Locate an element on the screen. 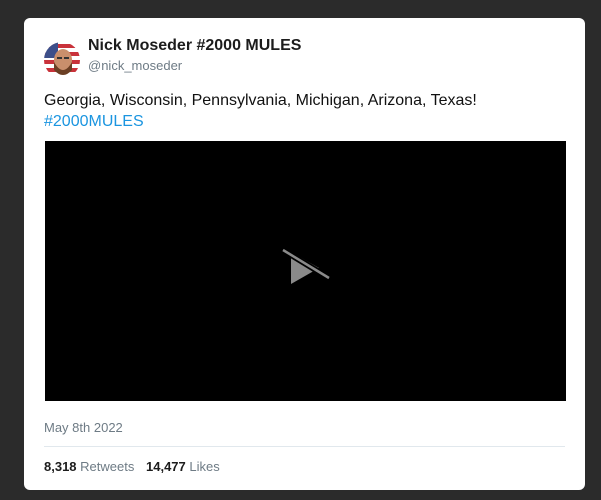 This screenshot has width=601, height=500. hashtag-link: #2000MULES is located at coordinates (94, 121).